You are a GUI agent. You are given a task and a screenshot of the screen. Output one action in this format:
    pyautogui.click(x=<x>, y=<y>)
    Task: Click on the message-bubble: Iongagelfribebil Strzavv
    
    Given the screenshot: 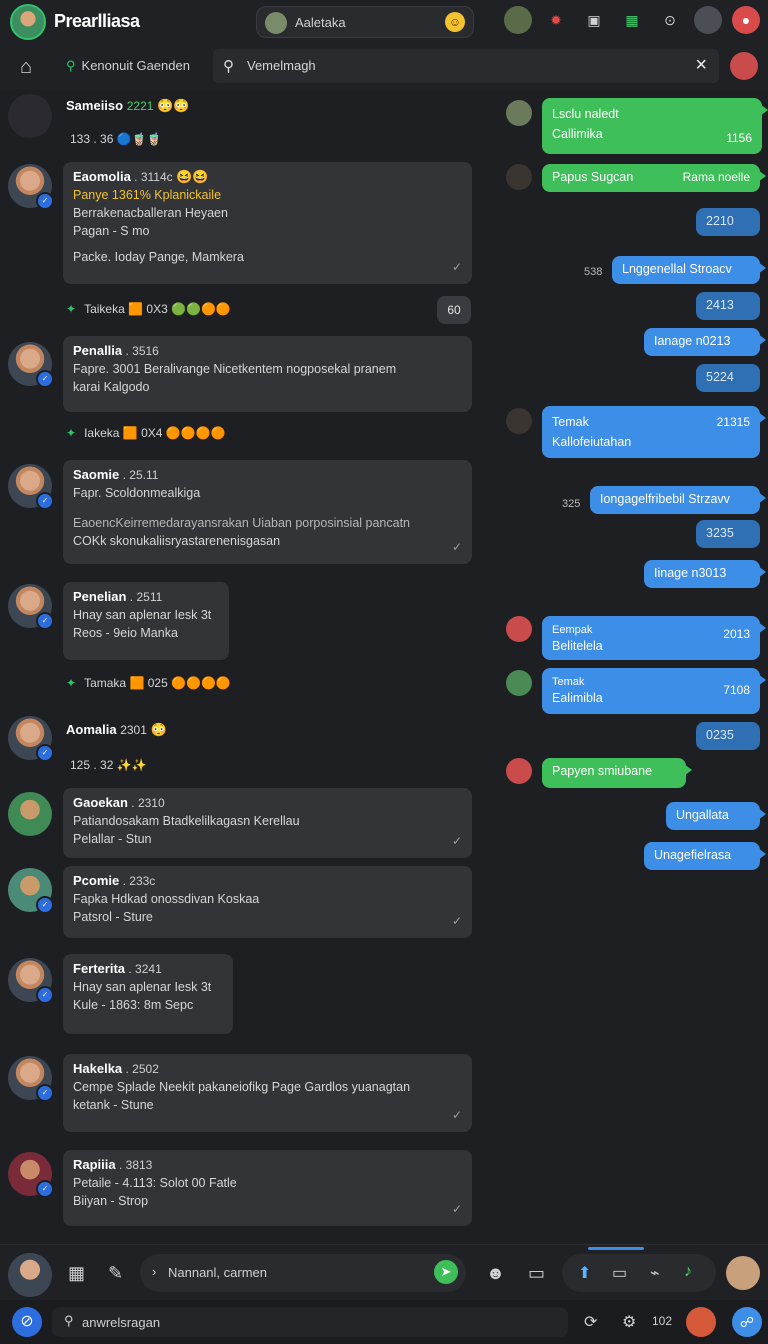 What is the action you would take?
    pyautogui.click(x=678, y=500)
    